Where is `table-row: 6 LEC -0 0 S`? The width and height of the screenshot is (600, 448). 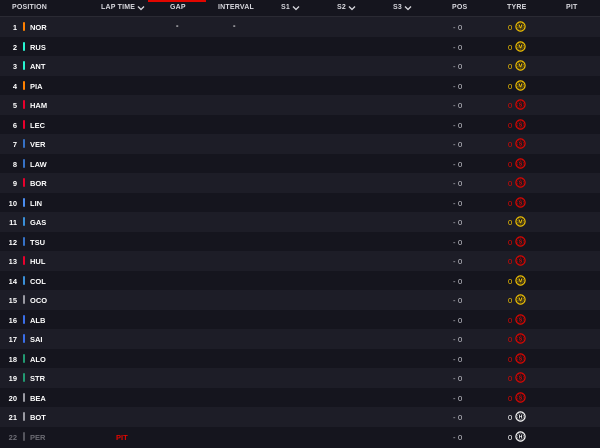
table-row: 6 LEC -0 0 S is located at coordinates (300, 124).